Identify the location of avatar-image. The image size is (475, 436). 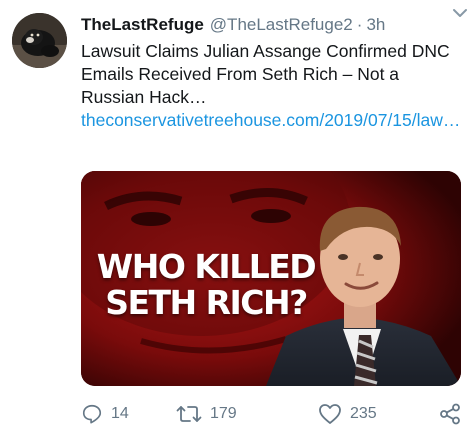
(39, 40).